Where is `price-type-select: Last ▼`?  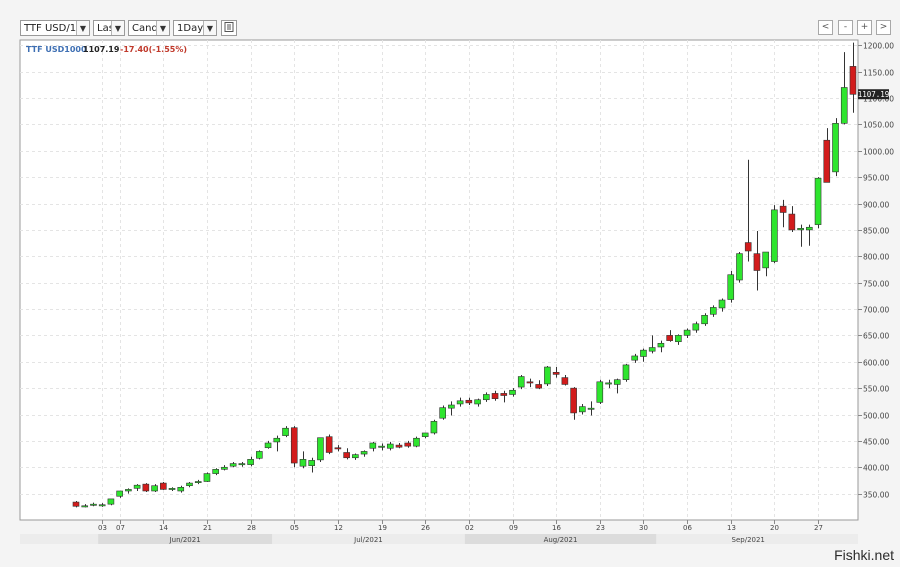
price-type-select: Last ▼ is located at coordinates (109, 28).